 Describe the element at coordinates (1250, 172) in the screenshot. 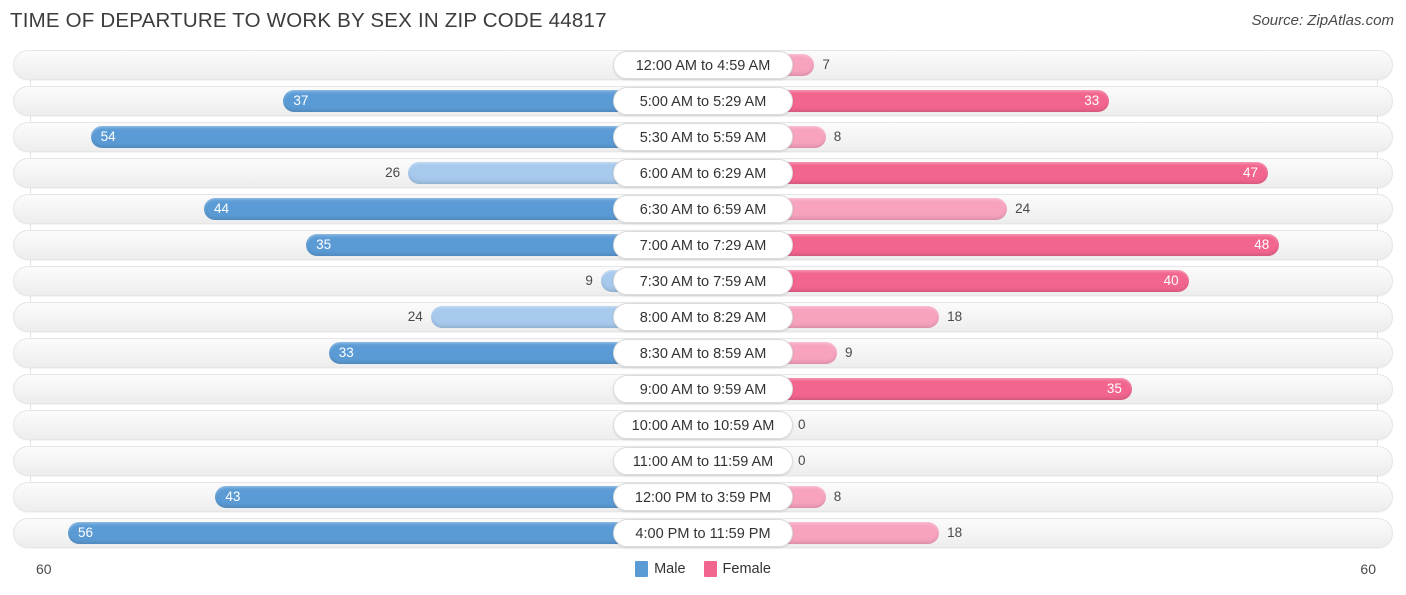

I see `female-value-label: 47` at that location.